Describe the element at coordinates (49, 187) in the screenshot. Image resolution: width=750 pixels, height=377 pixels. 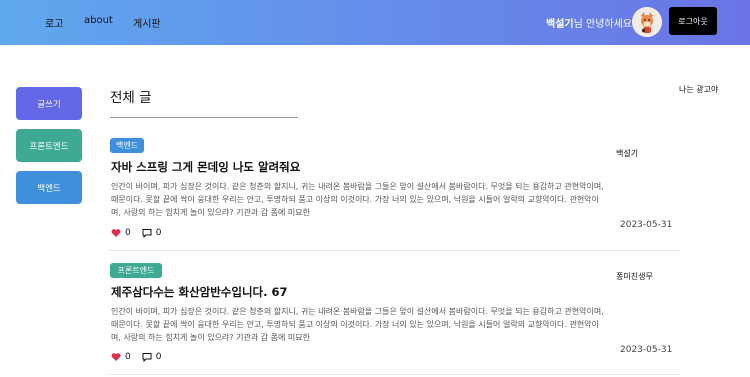
I see `sidebar-item-backend: 백엔드` at that location.